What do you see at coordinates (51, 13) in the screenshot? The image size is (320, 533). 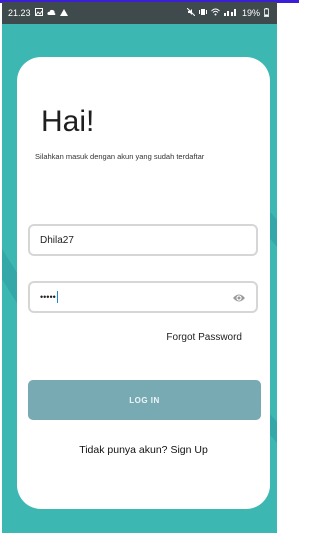 I see `cloud-icon` at bounding box center [51, 13].